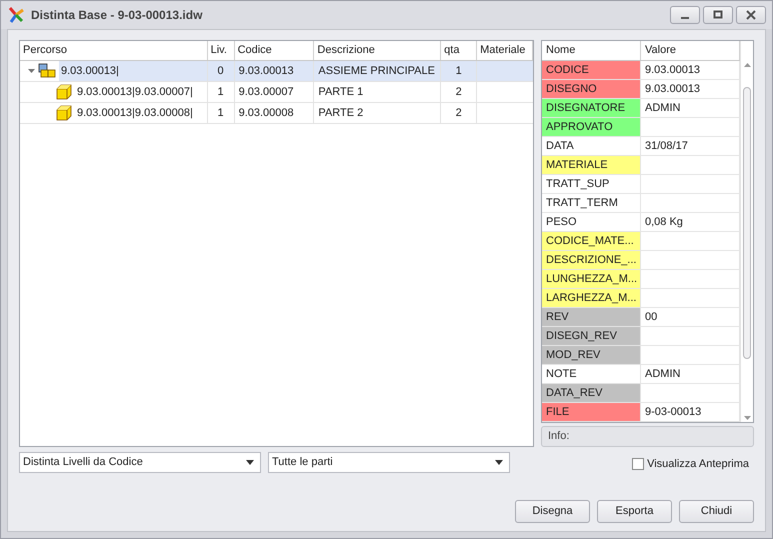 The height and width of the screenshot is (539, 773). I want to click on property-value: 0,08 Kg, so click(690, 222).